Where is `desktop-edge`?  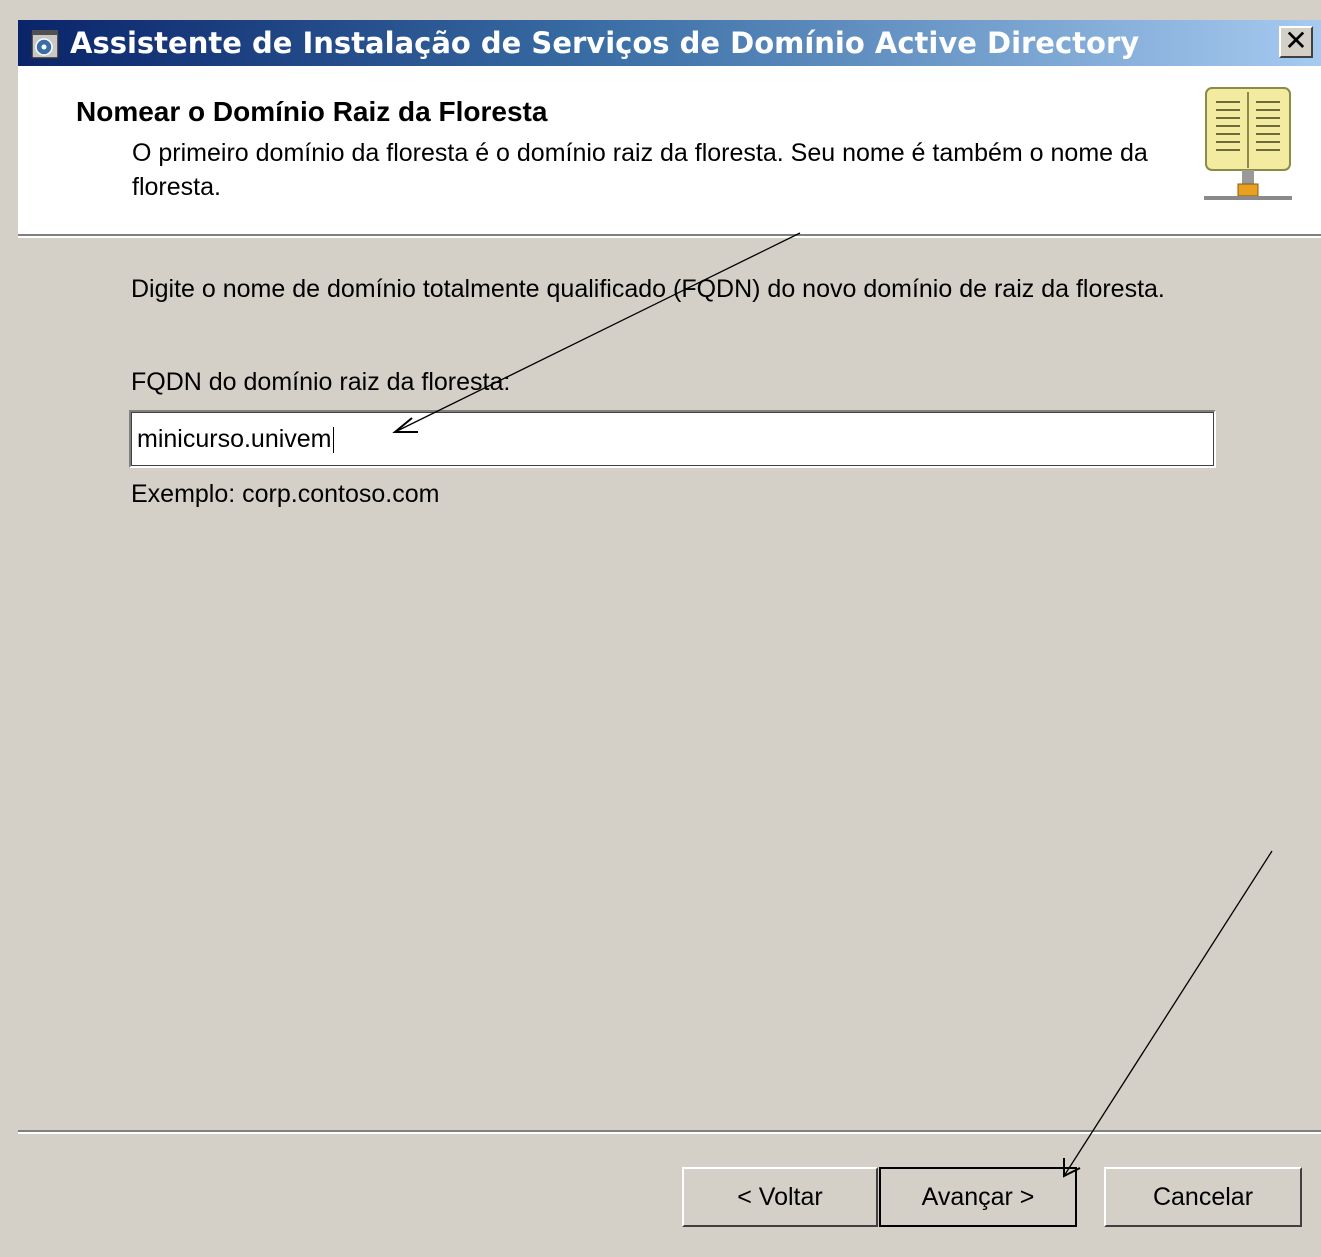 desktop-edge is located at coordinates (9, 628).